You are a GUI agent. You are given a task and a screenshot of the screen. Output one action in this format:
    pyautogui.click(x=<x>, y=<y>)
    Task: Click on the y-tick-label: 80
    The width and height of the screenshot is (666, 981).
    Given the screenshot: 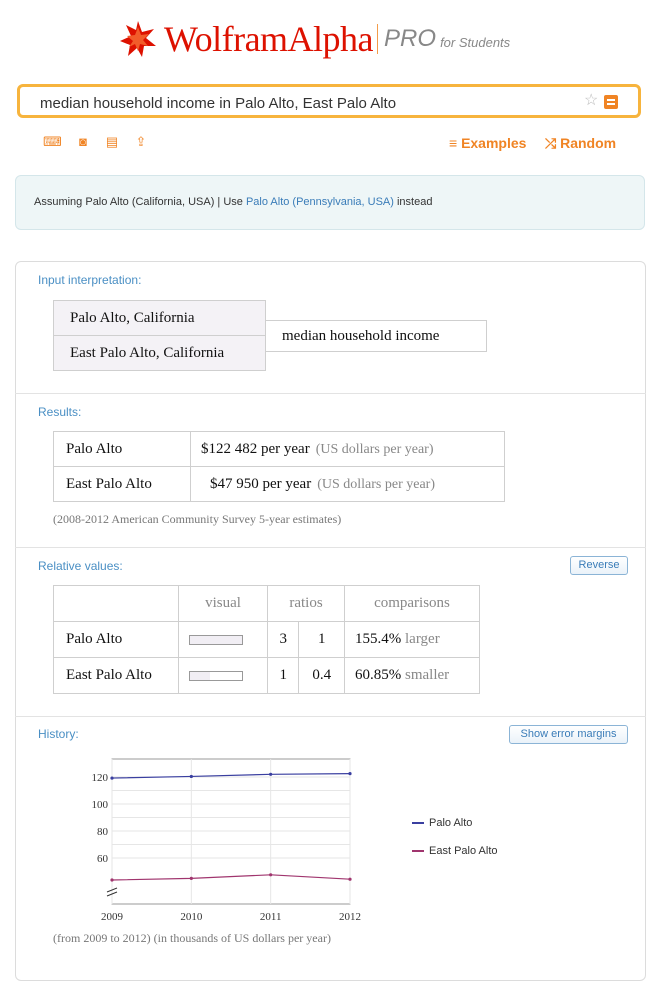 What is the action you would take?
    pyautogui.click(x=103, y=832)
    